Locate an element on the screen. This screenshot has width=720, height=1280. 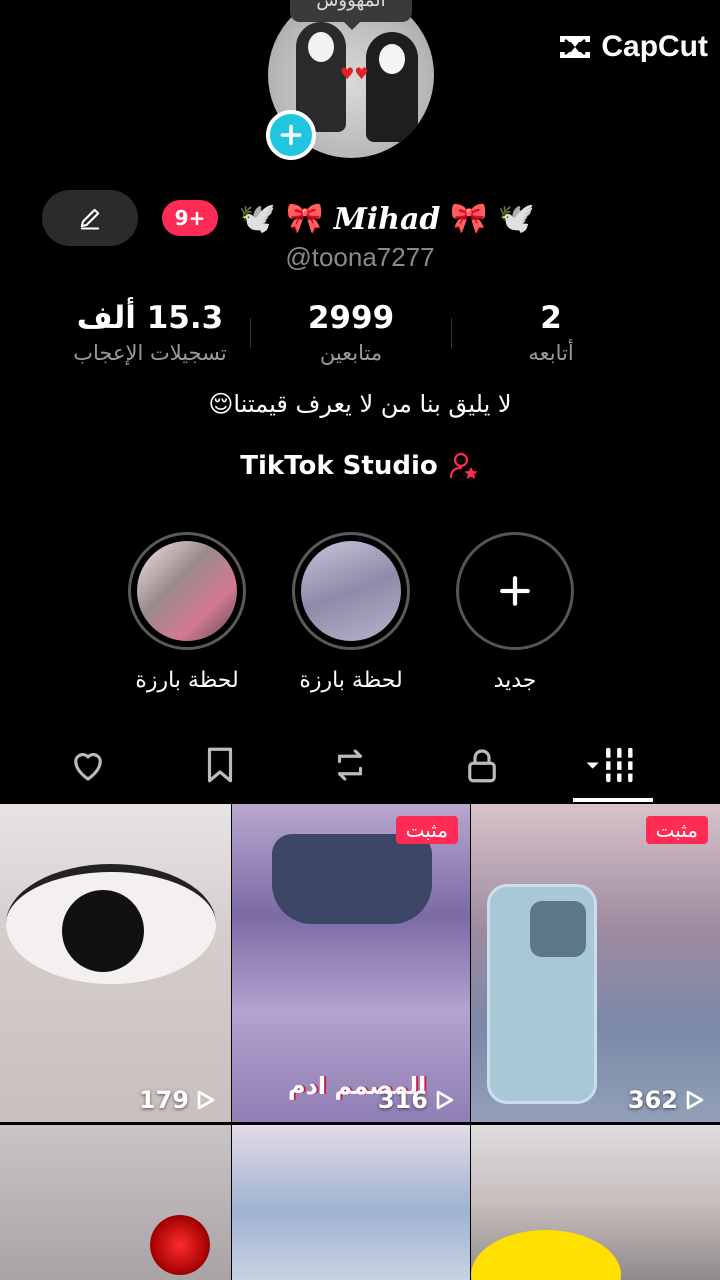
likes-count: 15.3 ألف is located at coordinates (150, 318).